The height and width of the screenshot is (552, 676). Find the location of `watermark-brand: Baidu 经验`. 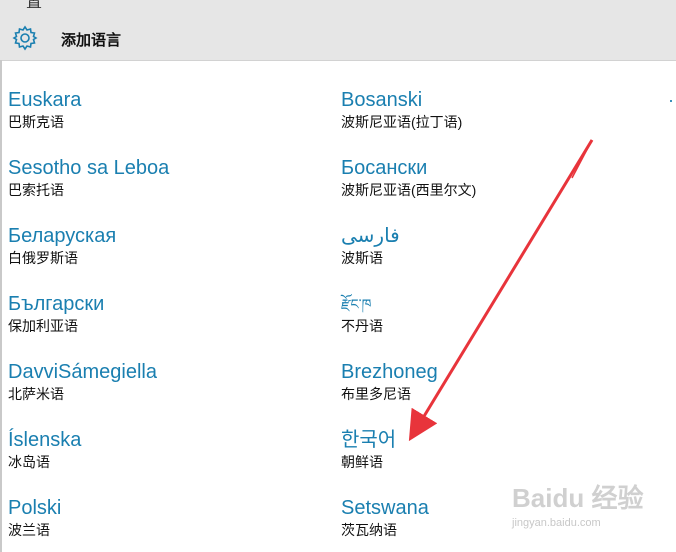

watermark-brand: Baidu 经验 is located at coordinates (578, 498).